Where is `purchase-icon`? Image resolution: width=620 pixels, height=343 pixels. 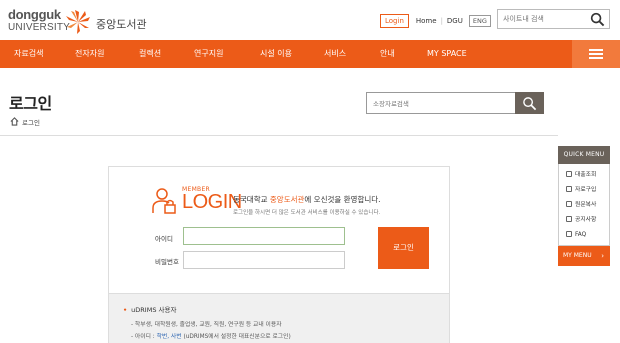 purchase-icon is located at coordinates (569, 188).